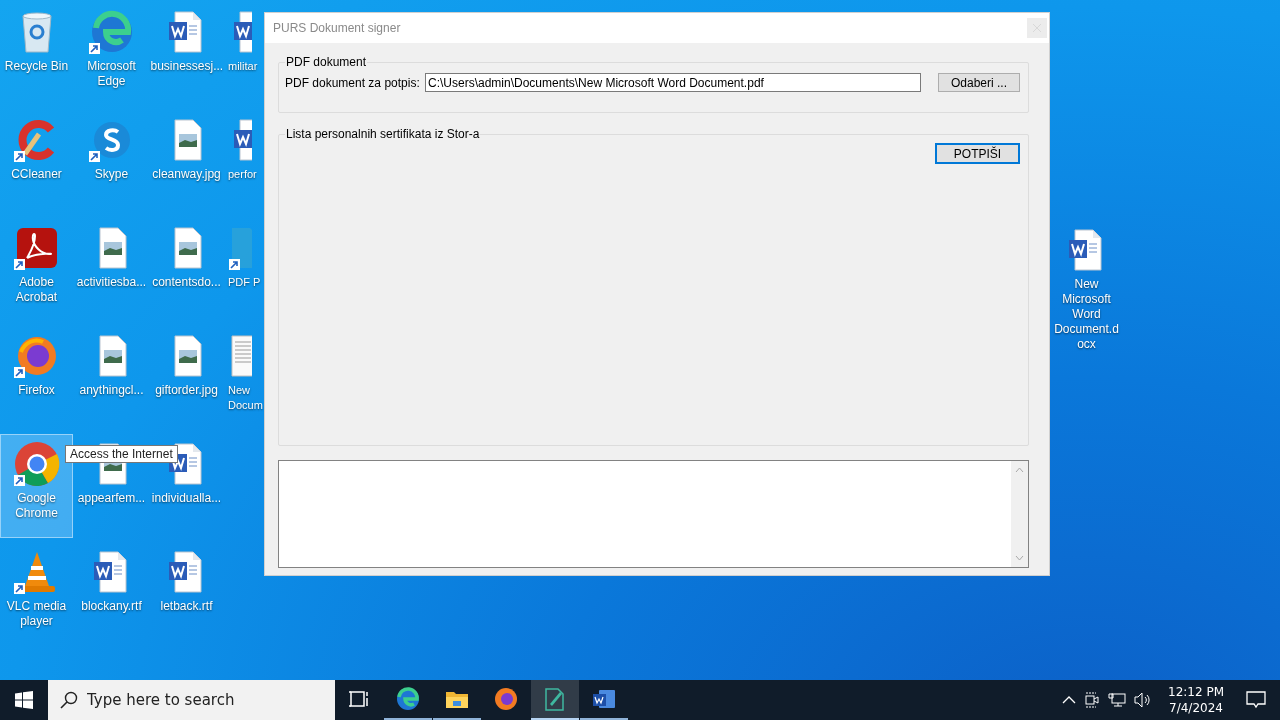 The height and width of the screenshot is (720, 1280). I want to click on icon-label: Skype, so click(111, 174).